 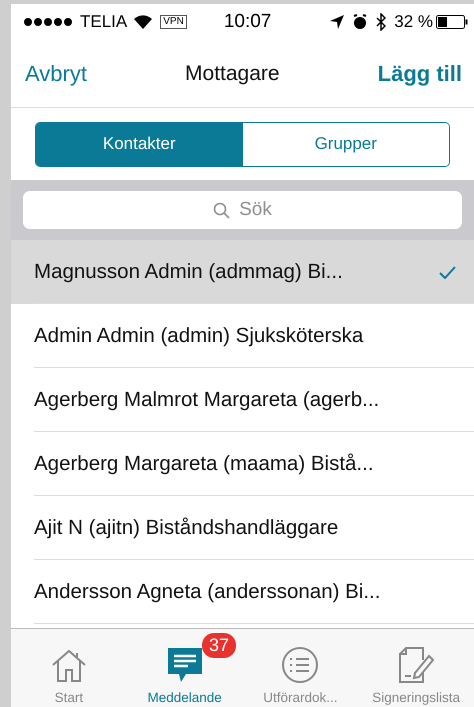 I want to click on list-icon, so click(x=300, y=665).